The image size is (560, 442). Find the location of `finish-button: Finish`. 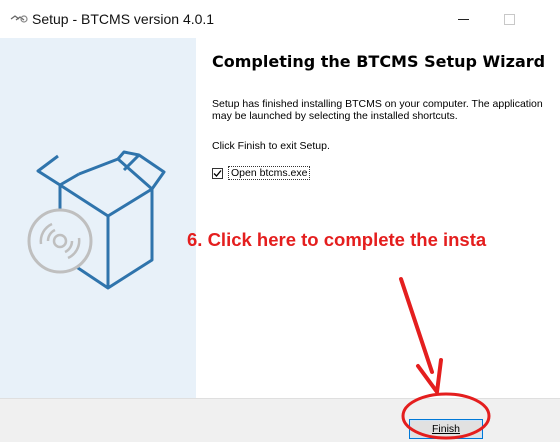

finish-button: Finish is located at coordinates (446, 429).